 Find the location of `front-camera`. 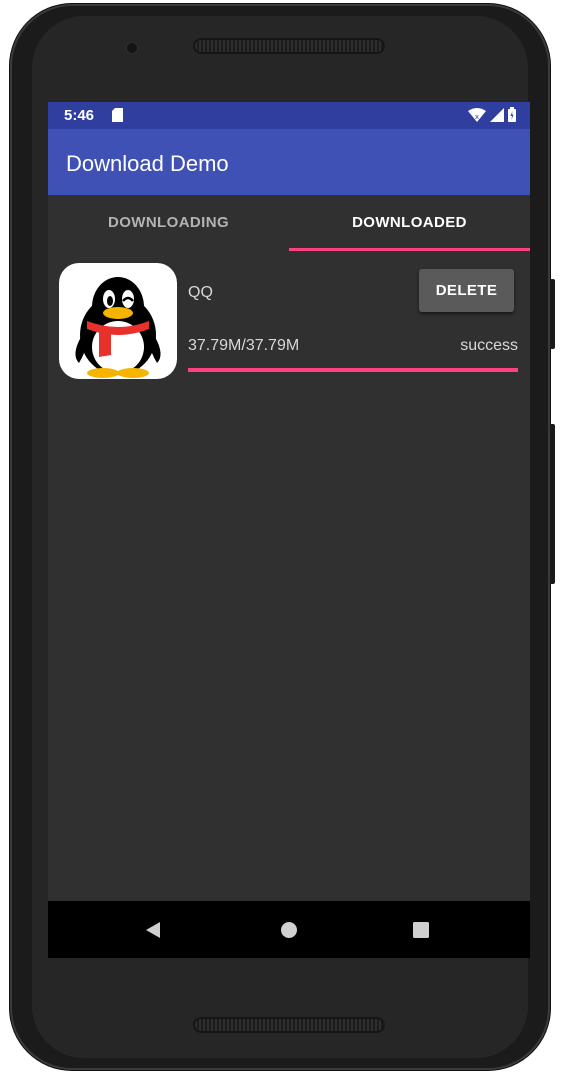

front-camera is located at coordinates (132, 48).